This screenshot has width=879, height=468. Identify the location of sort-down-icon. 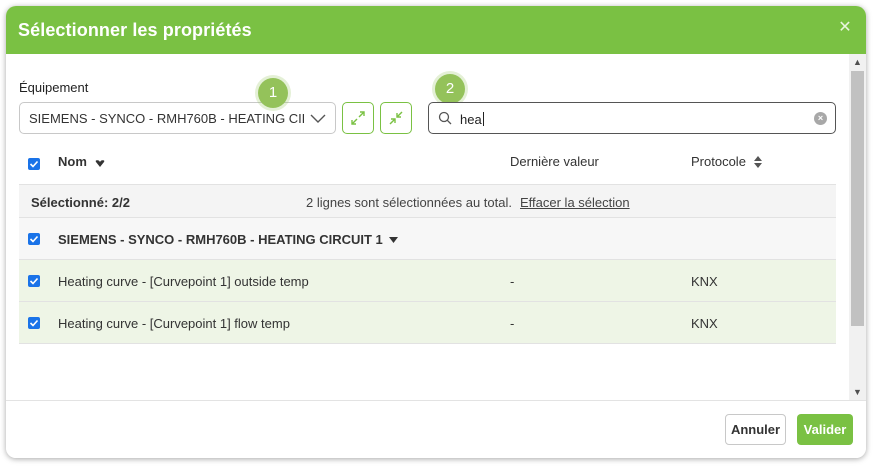
(100, 163).